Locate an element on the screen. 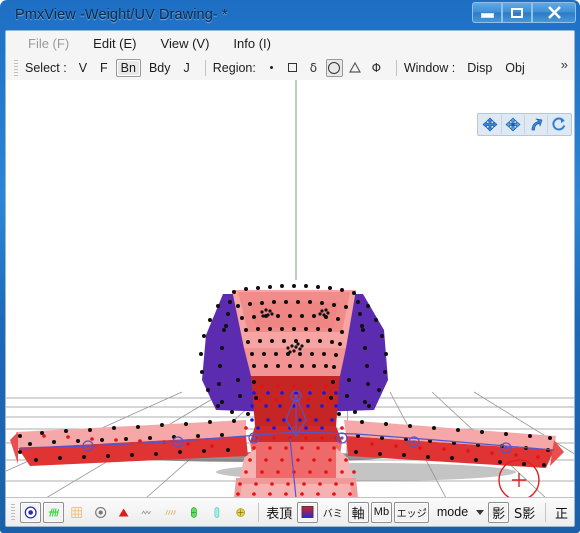  region-dot-button is located at coordinates (271, 68).